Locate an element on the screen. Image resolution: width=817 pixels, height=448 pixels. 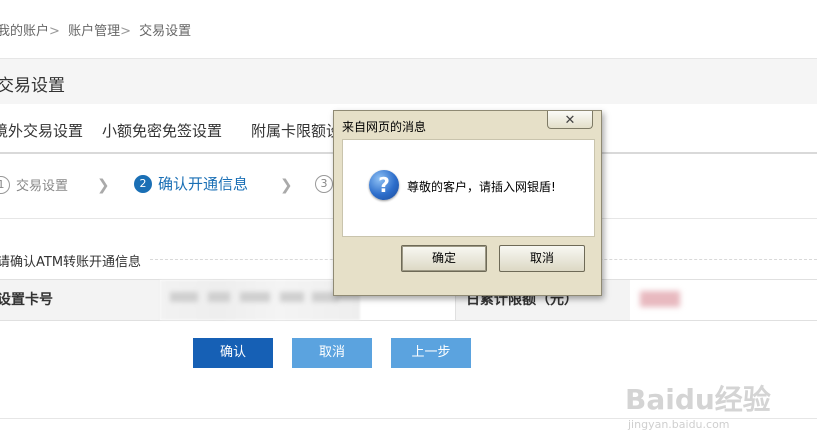
tab-overseas-trade-settings: 境外交易设置 is located at coordinates (41, 130).